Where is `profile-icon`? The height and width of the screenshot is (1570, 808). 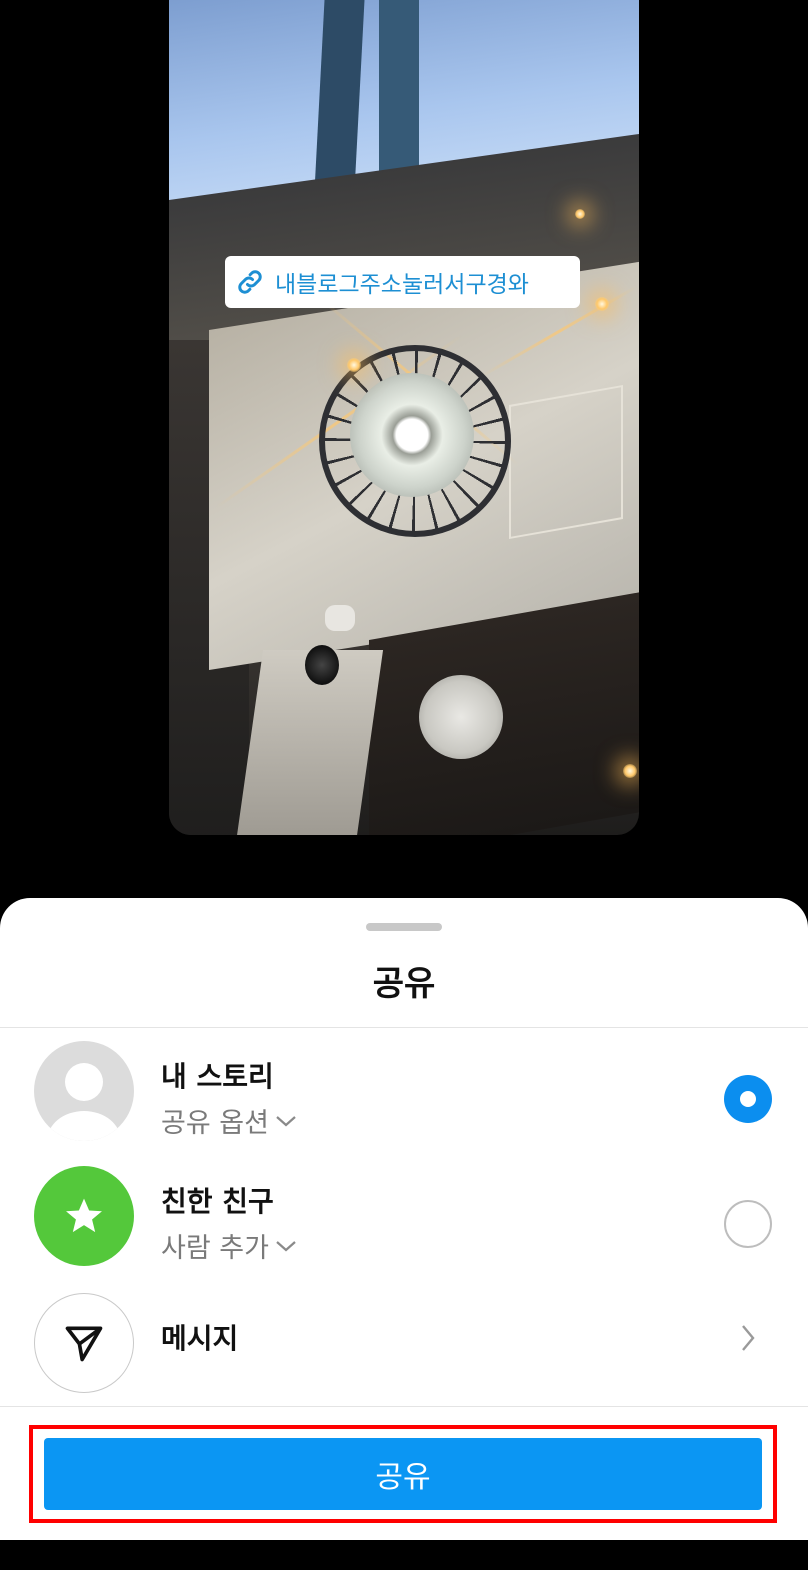 profile-icon is located at coordinates (84, 1091).